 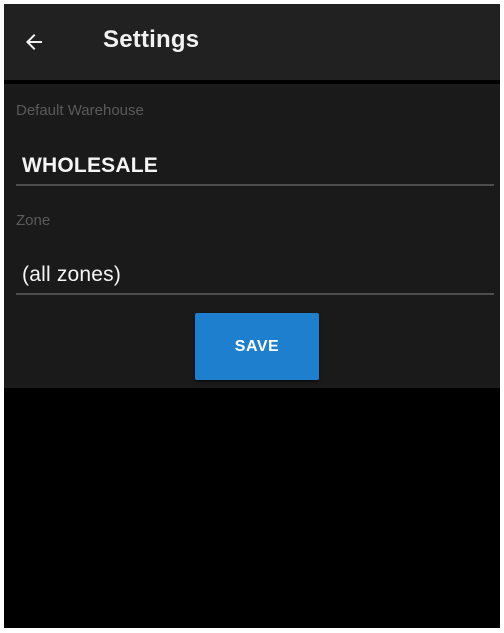 I want to click on warehouse-label: Default Warehouse, so click(x=80, y=110).